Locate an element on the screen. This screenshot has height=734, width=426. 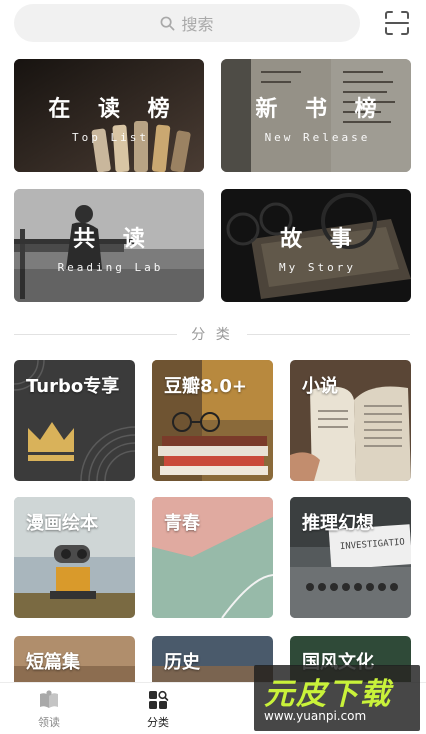
banner-top-list: 在 读 榜 Top List is located at coordinates (109, 115).